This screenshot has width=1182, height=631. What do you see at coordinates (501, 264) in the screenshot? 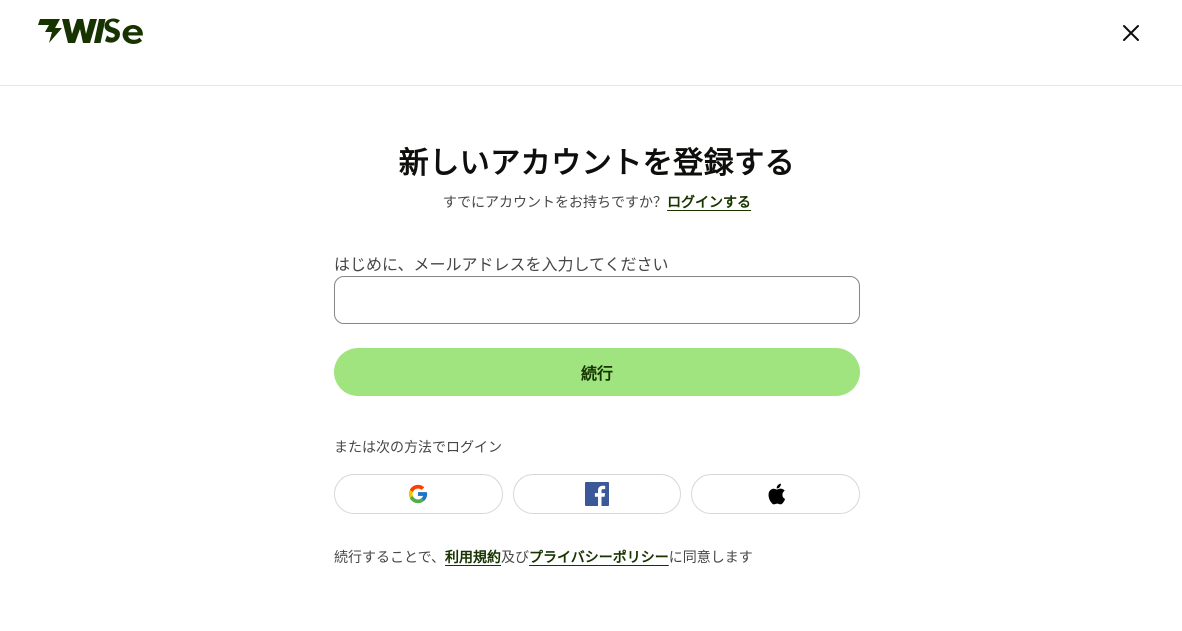
I see `email-label: はじめに、メールアドレスを入力してください` at bounding box center [501, 264].